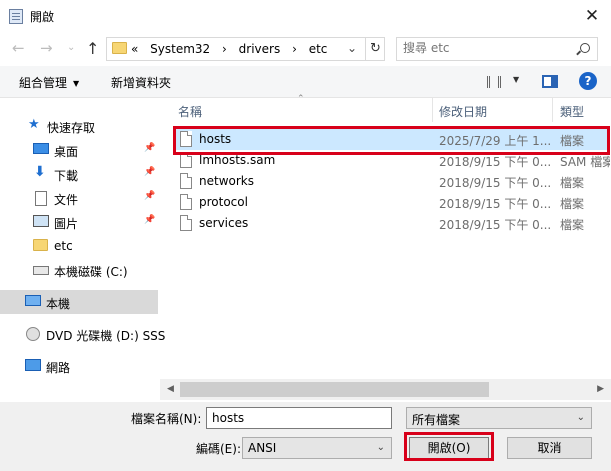 The image size is (611, 471). Describe the element at coordinates (224, 223) in the screenshot. I see `file-name: services` at that location.